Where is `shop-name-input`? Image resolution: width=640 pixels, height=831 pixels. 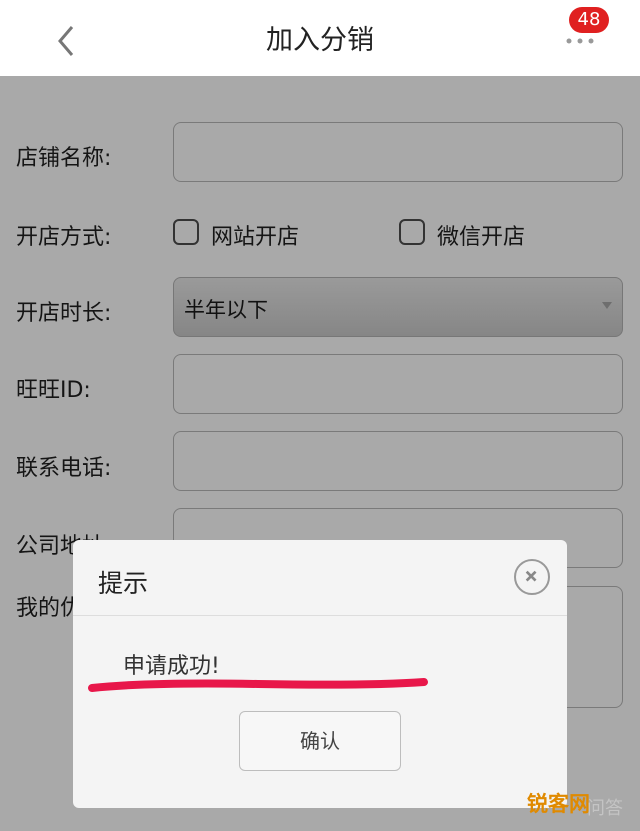 shop-name-input is located at coordinates (398, 152).